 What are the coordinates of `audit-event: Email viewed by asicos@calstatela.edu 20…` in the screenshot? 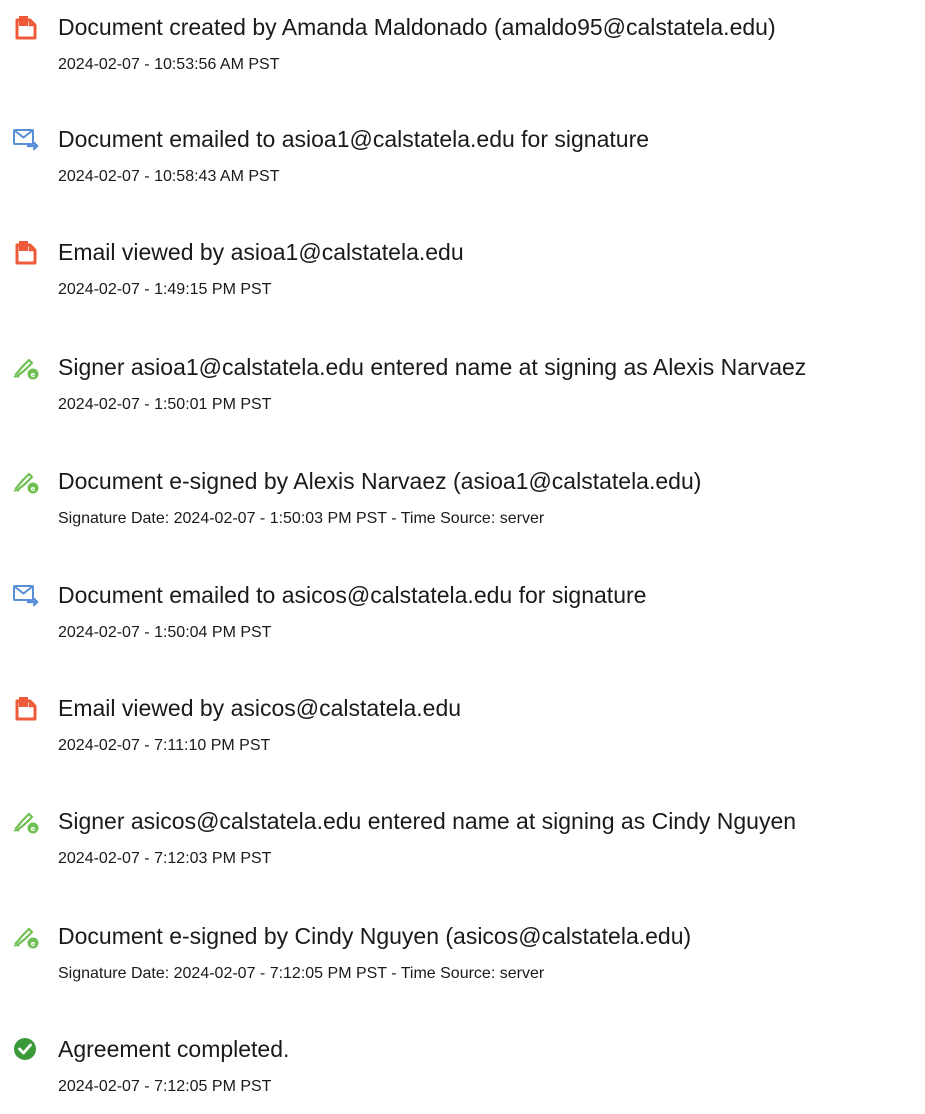 It's located at (462, 733).